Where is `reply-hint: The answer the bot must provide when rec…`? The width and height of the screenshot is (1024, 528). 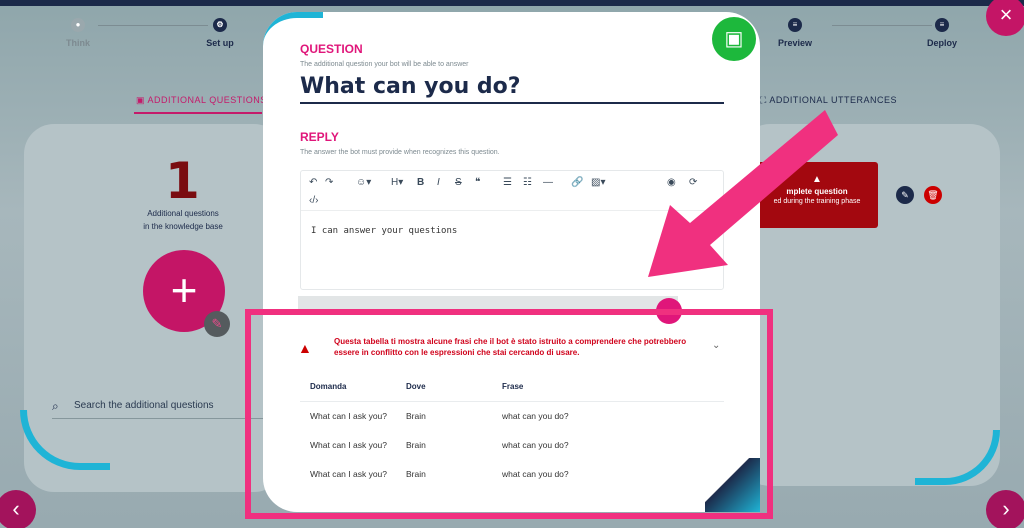 reply-hint: The answer the bot must provide when rec… is located at coordinates (400, 152).